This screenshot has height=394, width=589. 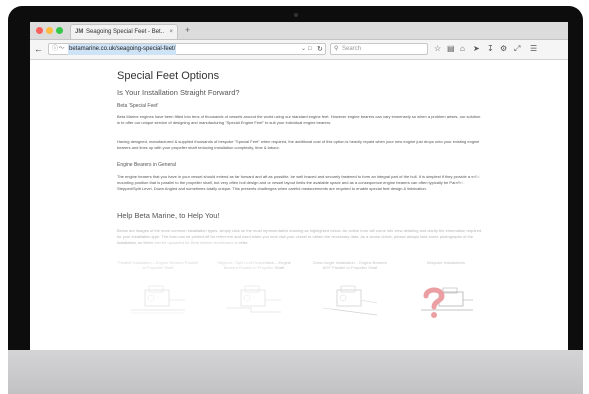 What do you see at coordinates (434, 298) in the screenshot?
I see `question-mark-icon` at bounding box center [434, 298].